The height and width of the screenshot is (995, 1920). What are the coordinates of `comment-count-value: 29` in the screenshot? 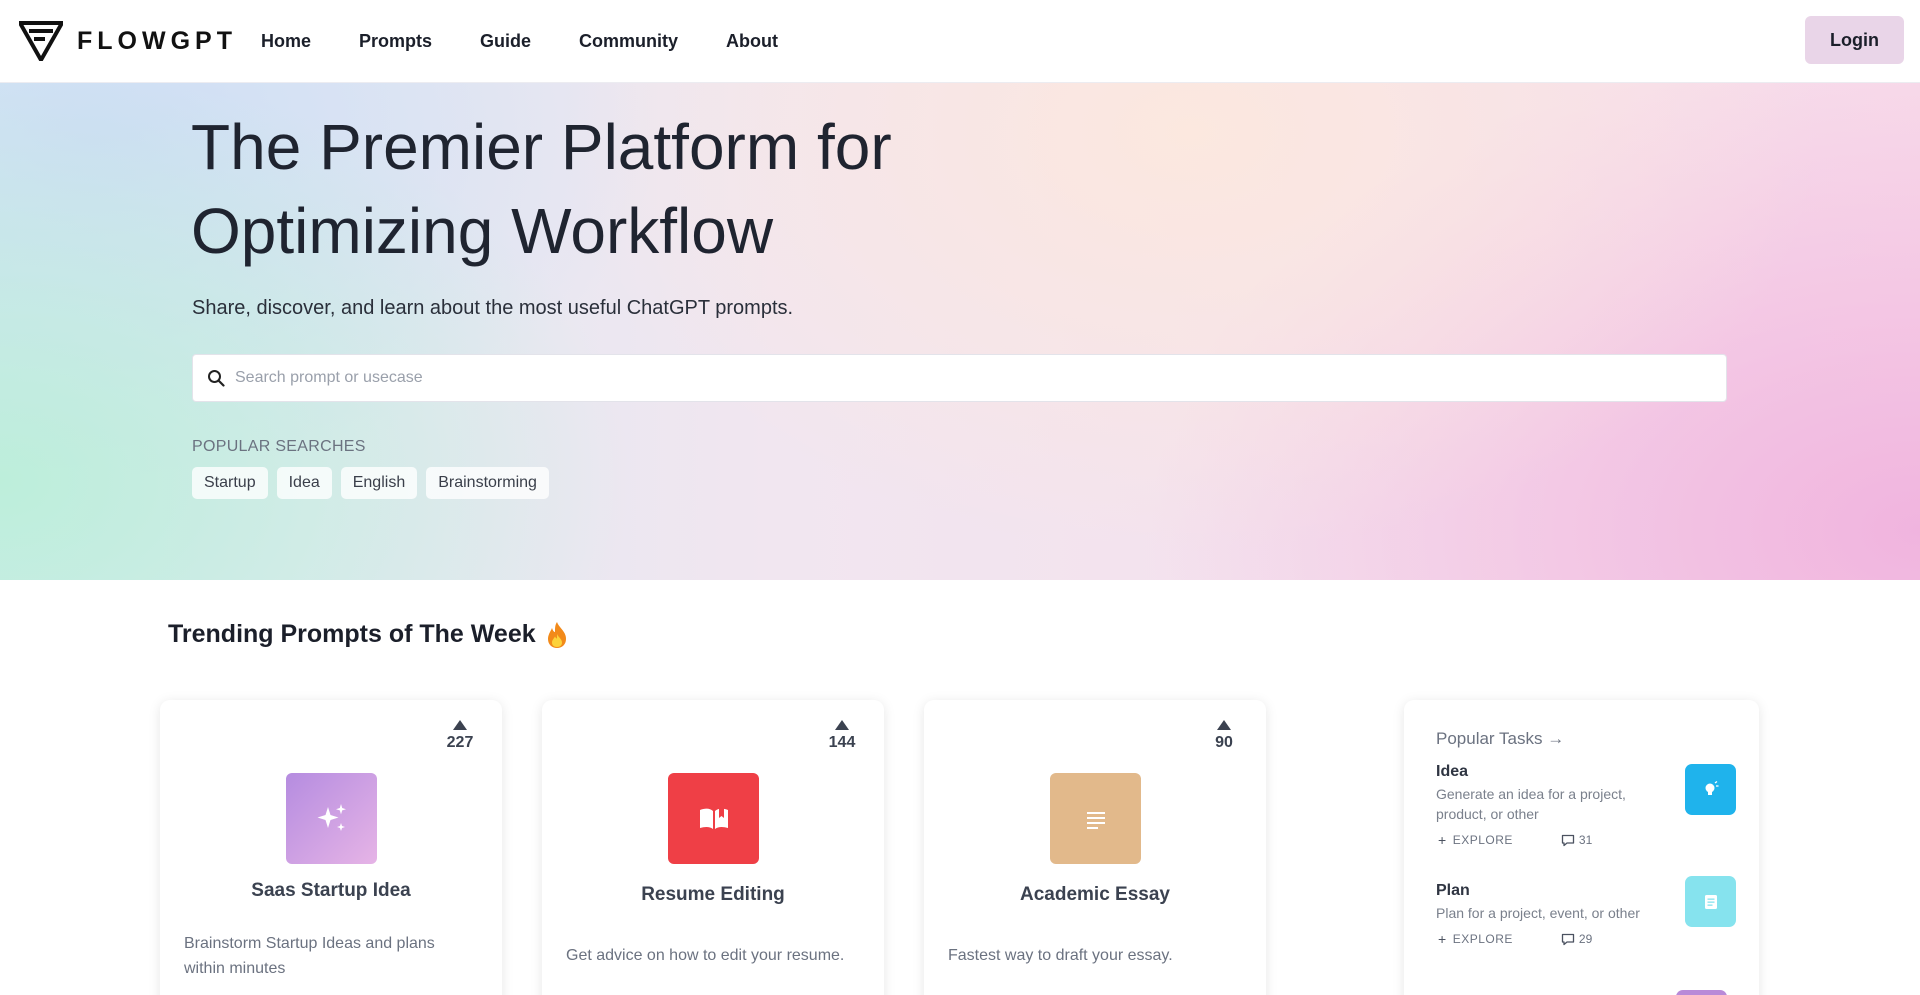 It's located at (1585, 939).